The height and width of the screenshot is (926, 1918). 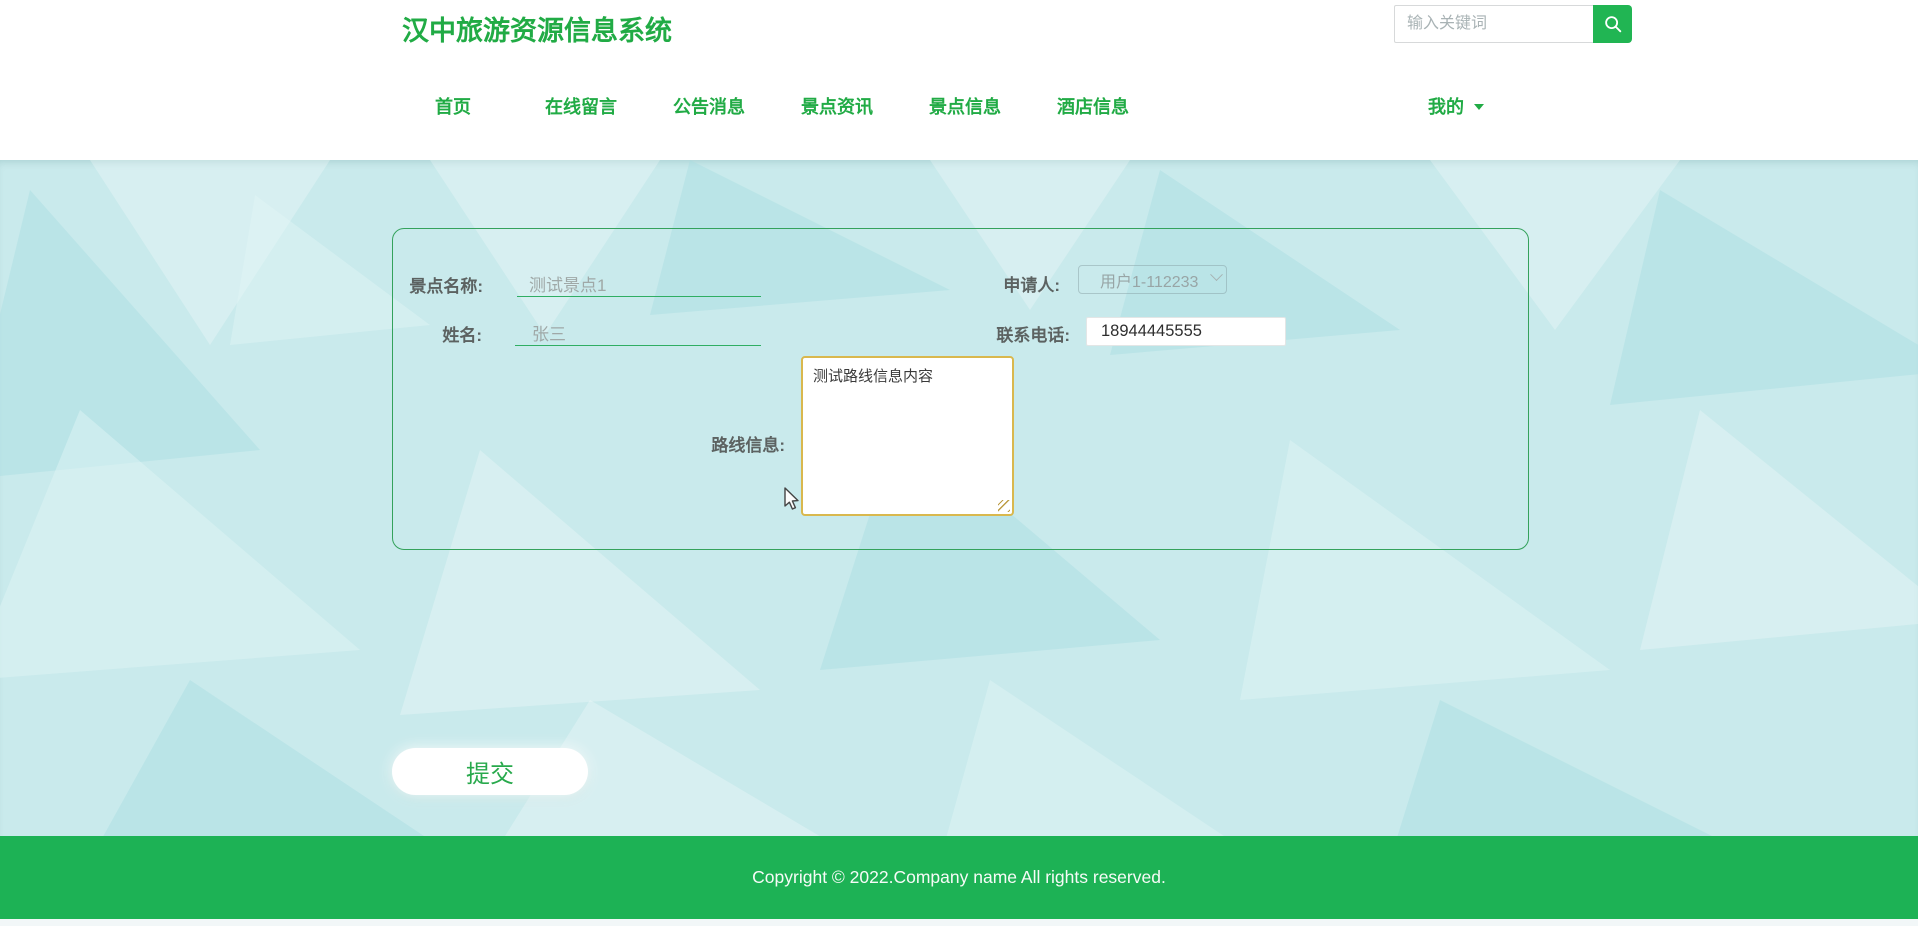 What do you see at coordinates (748, 445) in the screenshot?
I see `route-info-label: 路线信息:` at bounding box center [748, 445].